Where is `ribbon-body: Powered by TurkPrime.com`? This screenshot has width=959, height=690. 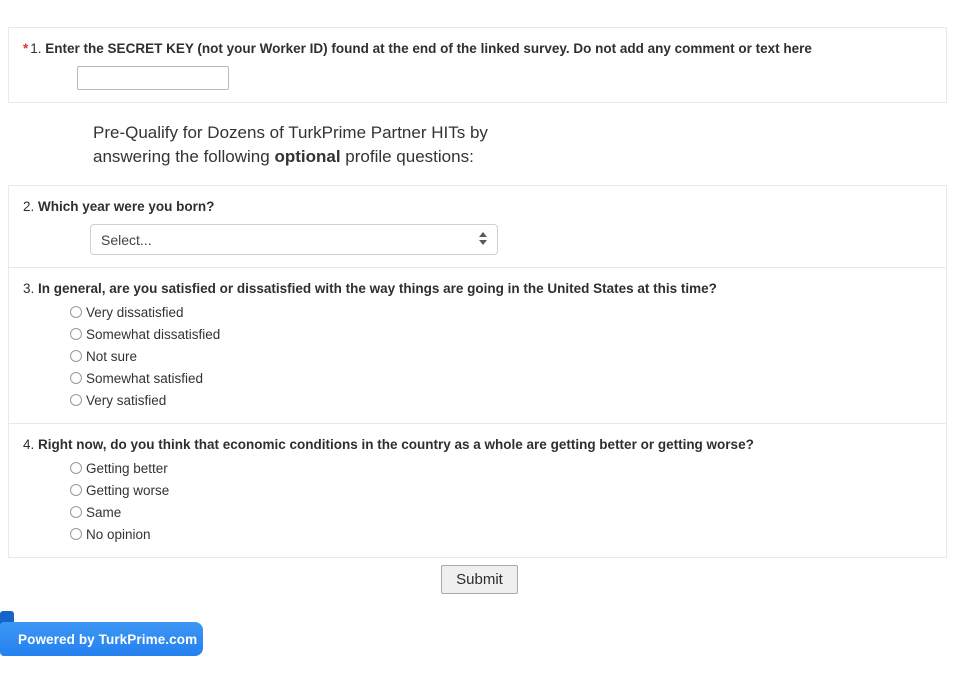 ribbon-body: Powered by TurkPrime.com is located at coordinates (101, 639).